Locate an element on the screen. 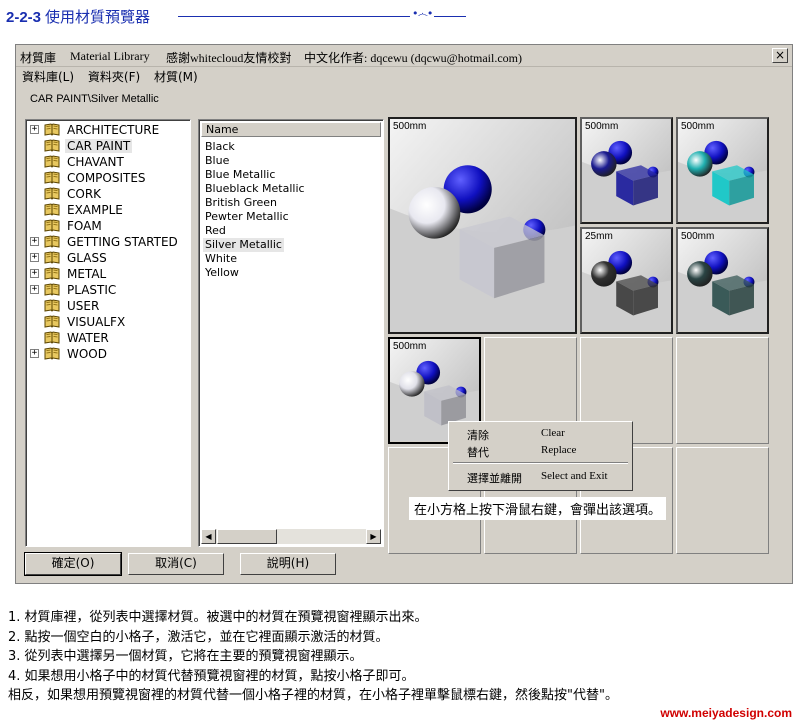  tree-item-label: CHAVANT is located at coordinates (95, 162).